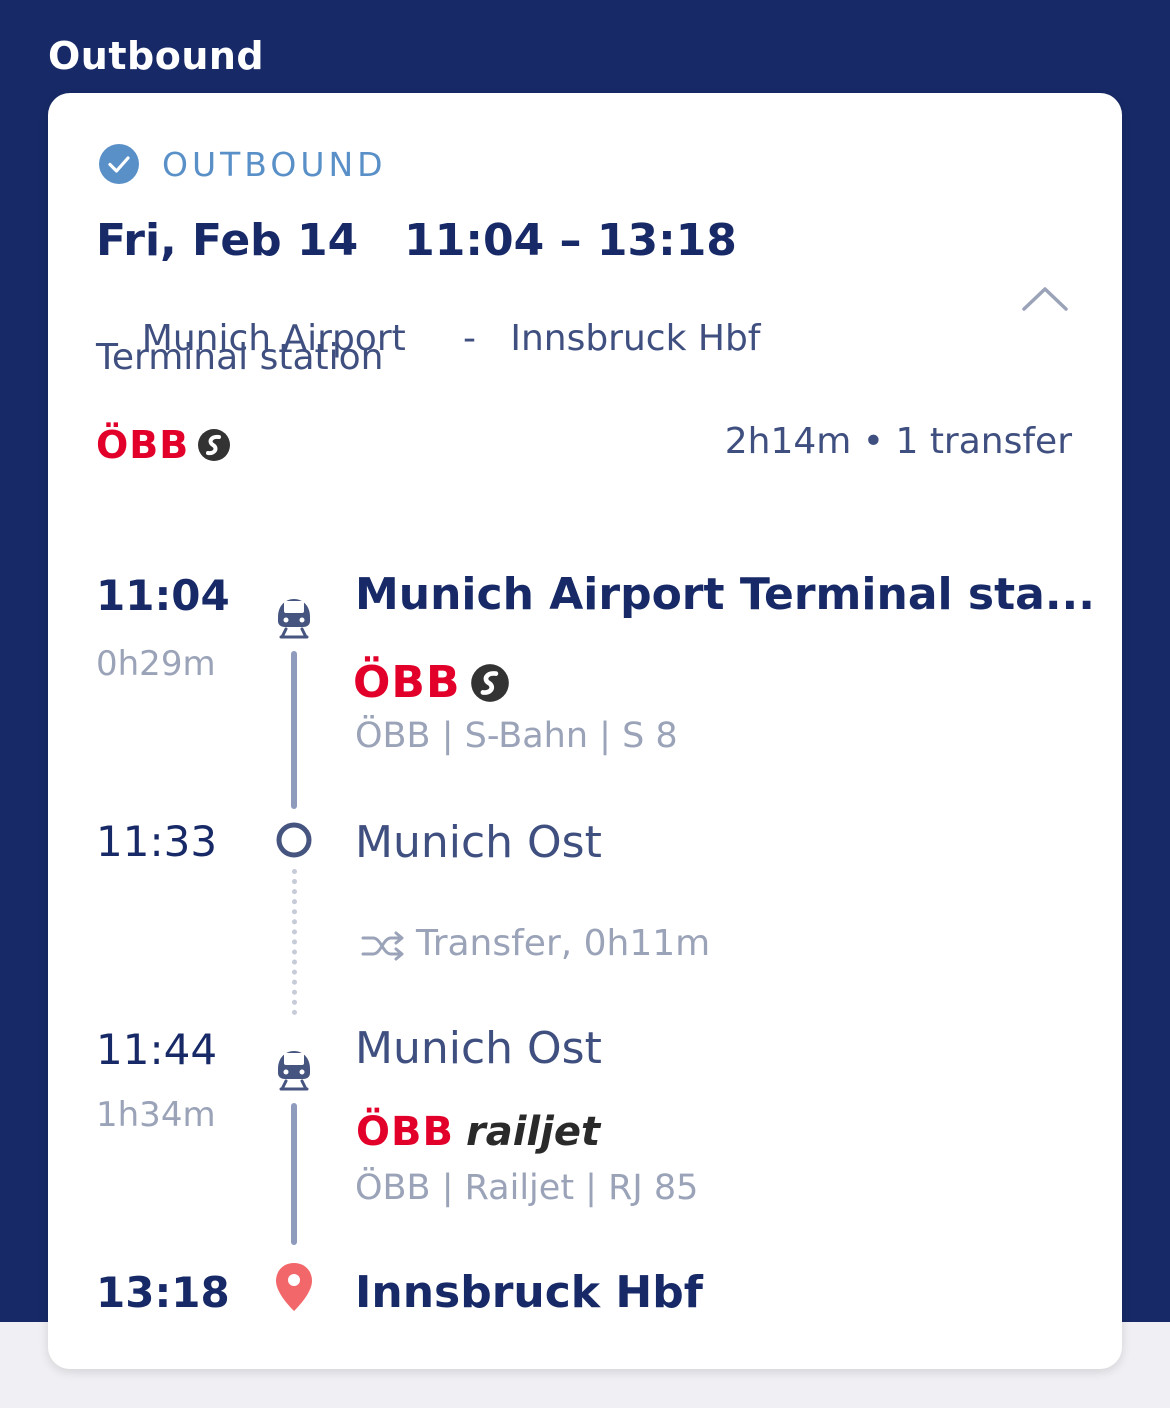  Describe the element at coordinates (1045, 298) in the screenshot. I see `chevron-up-icon` at that location.